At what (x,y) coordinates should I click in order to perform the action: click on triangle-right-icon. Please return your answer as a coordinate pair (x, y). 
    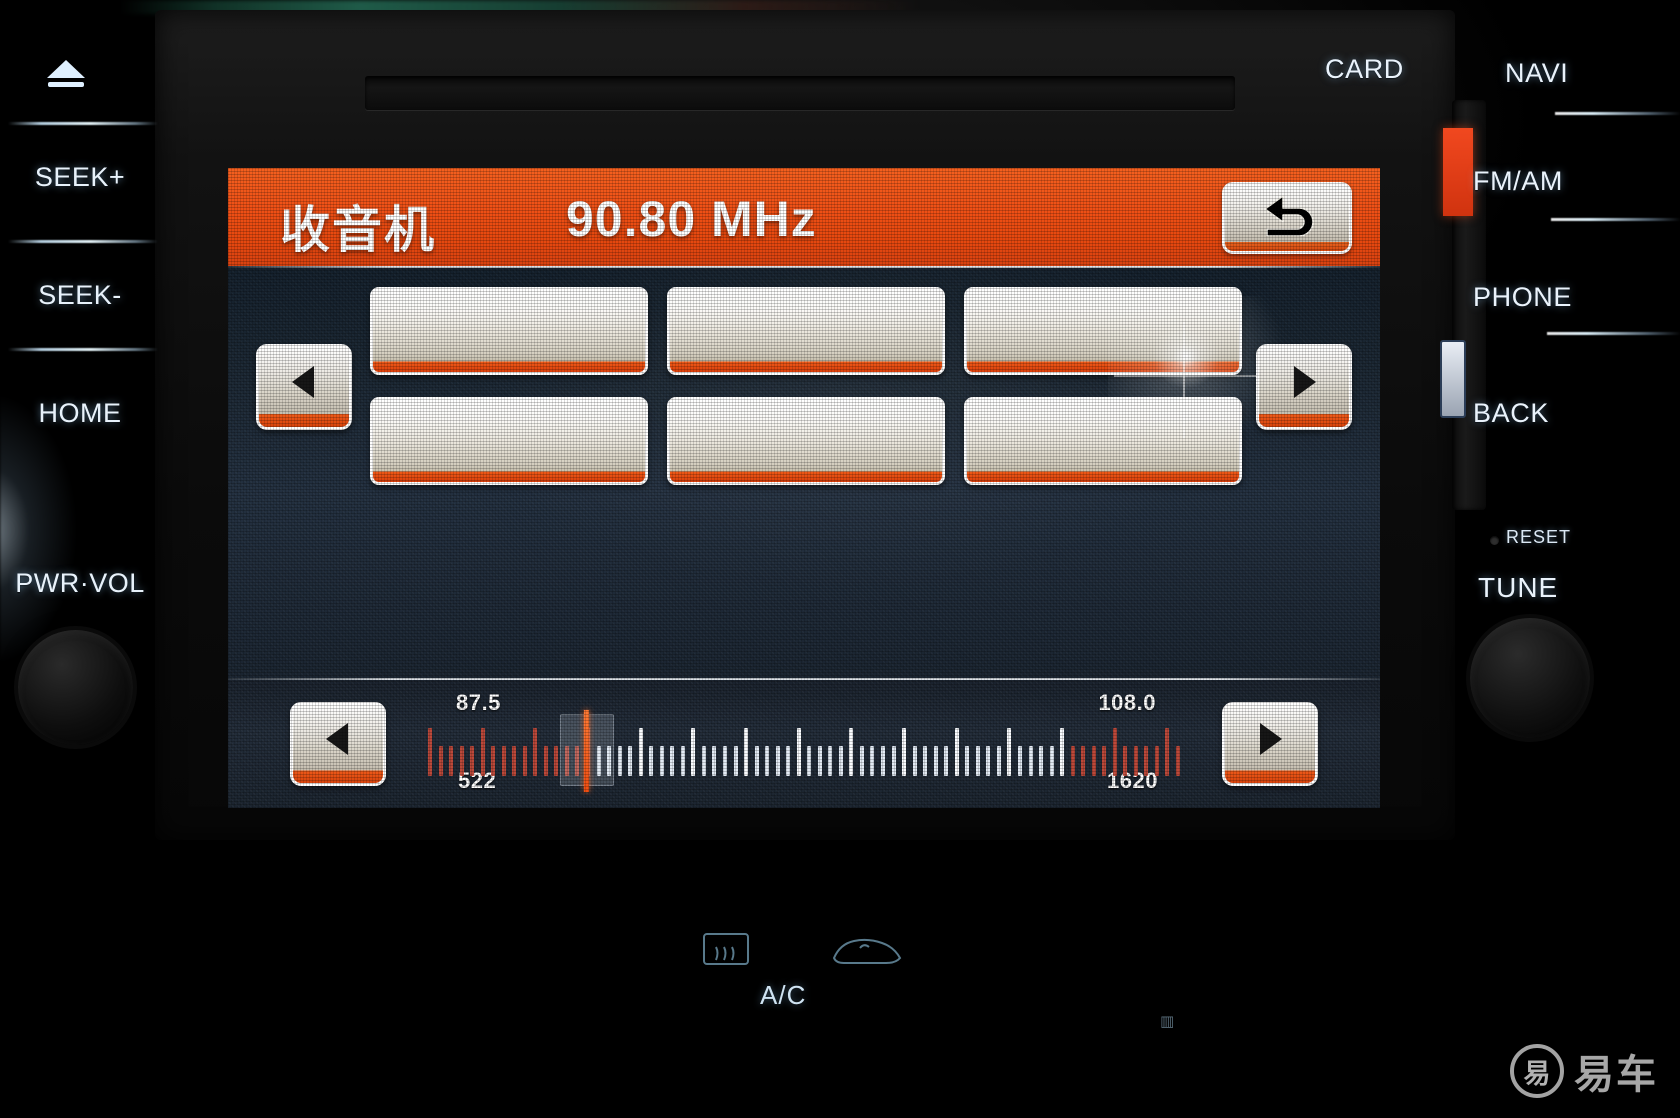
    Looking at the image, I should click on (1304, 385).